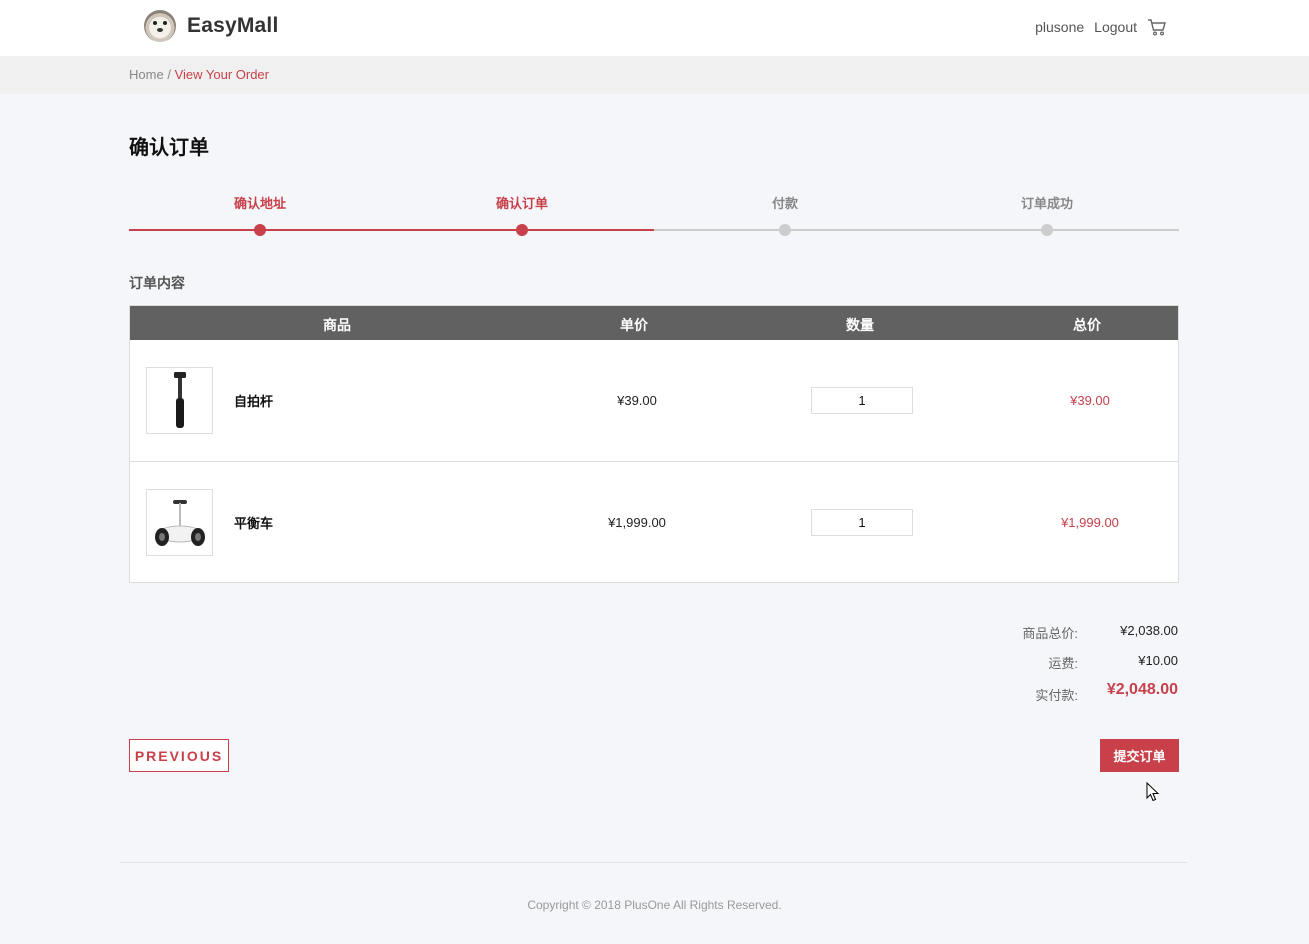 The height and width of the screenshot is (944, 1309). Describe the element at coordinates (522, 214) in the screenshot. I see `step-confirm-order: 确认订单` at that location.